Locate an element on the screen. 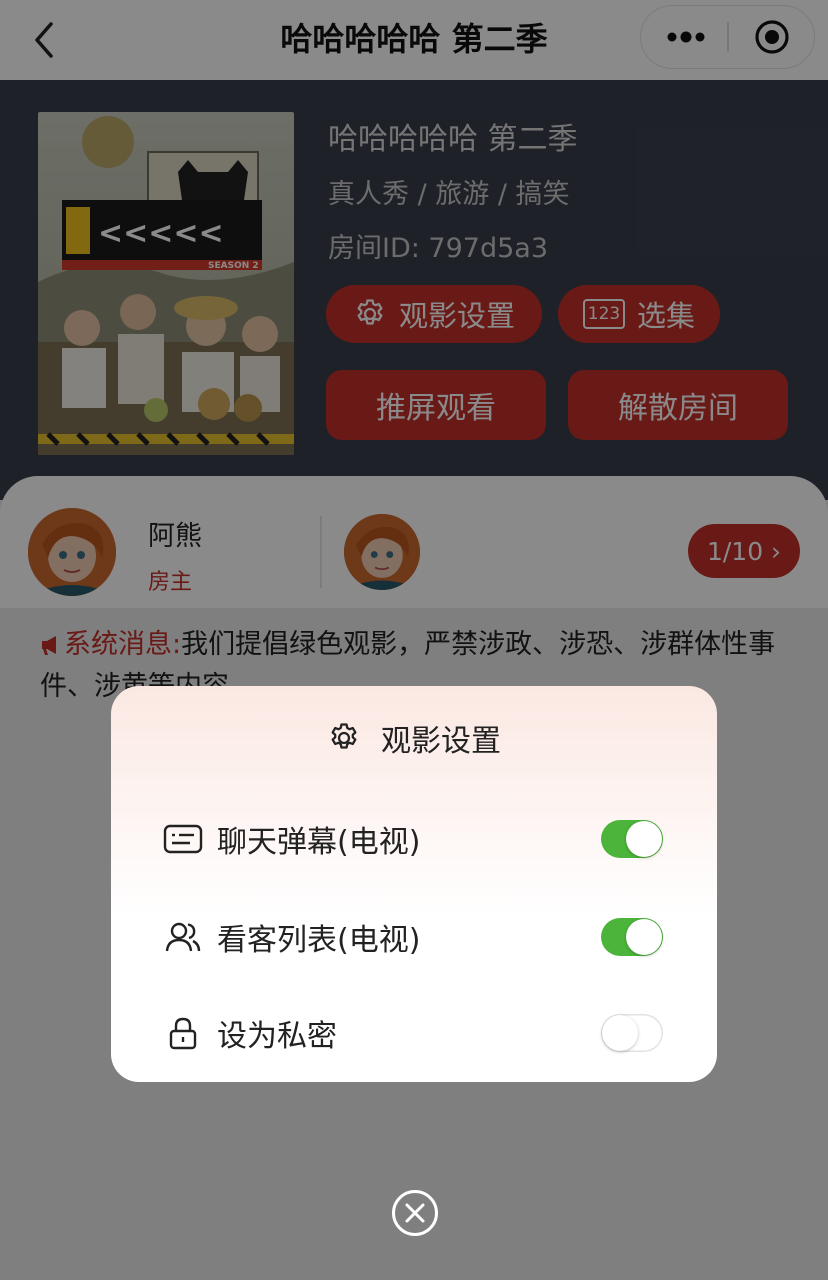 The width and height of the screenshot is (828, 1280). close-icon is located at coordinates (415, 1213).